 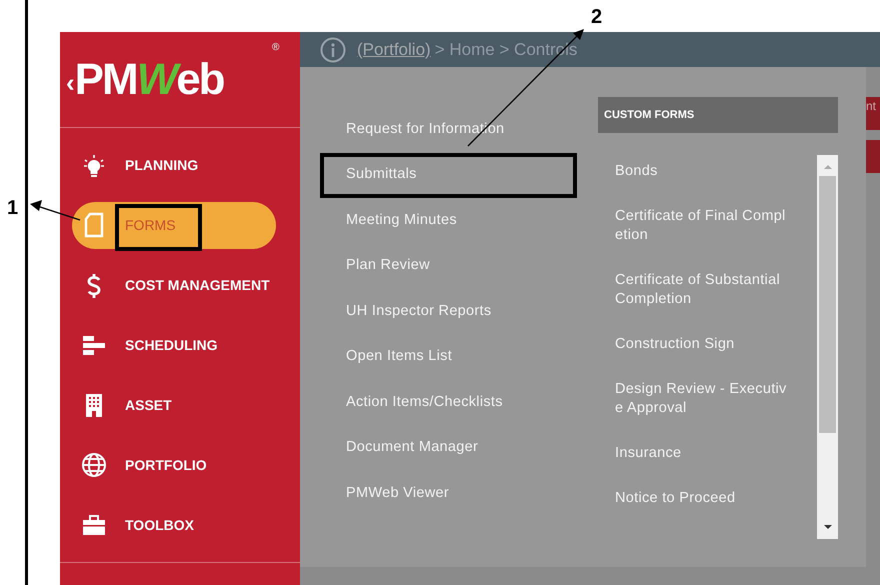 What do you see at coordinates (12, 208) in the screenshot?
I see `callout-number: 1` at bounding box center [12, 208].